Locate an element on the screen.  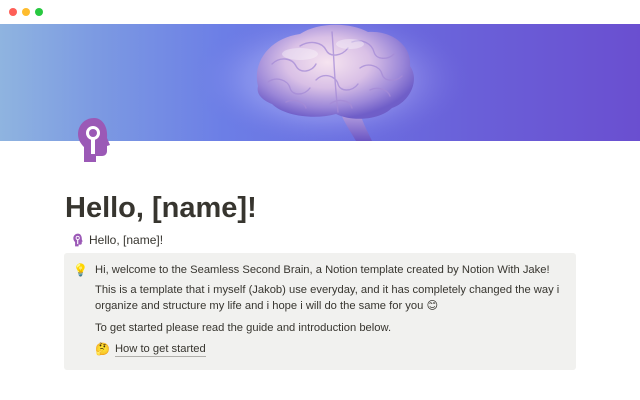
page-title: Hello, [name]! is located at coordinates (161, 208).